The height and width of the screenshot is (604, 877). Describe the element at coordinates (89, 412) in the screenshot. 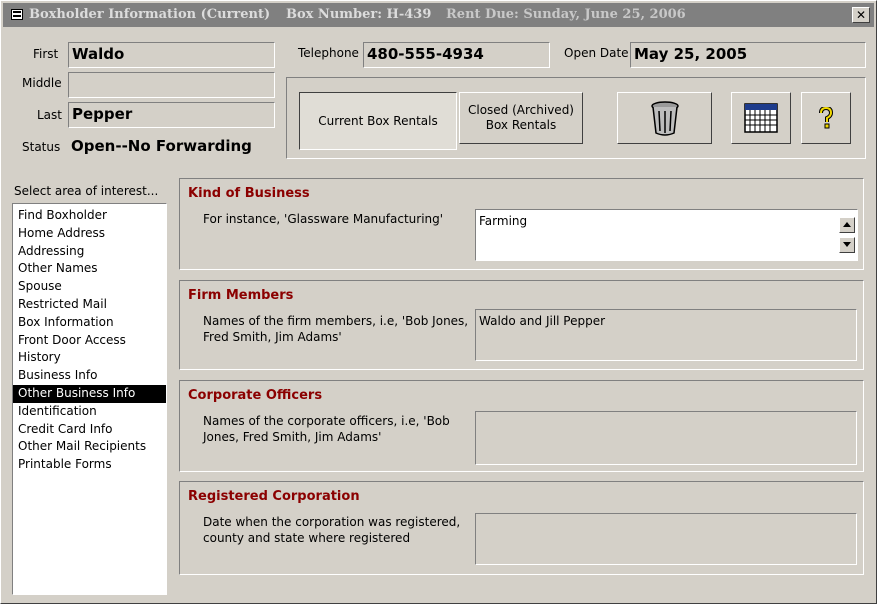

I see `list-item: Identification` at that location.